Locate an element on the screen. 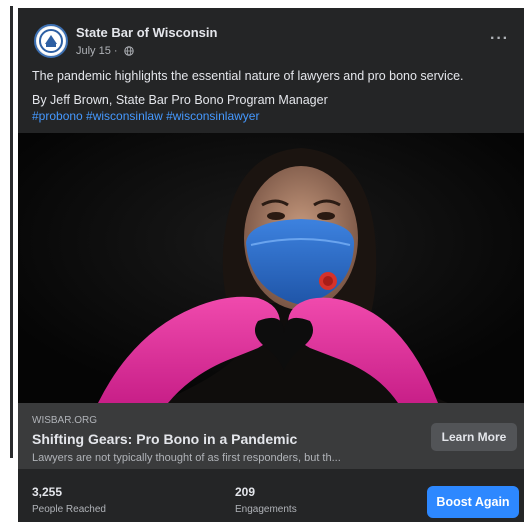 The width and height of the screenshot is (524, 522). boost-again-button: Boost Again is located at coordinates (473, 502).